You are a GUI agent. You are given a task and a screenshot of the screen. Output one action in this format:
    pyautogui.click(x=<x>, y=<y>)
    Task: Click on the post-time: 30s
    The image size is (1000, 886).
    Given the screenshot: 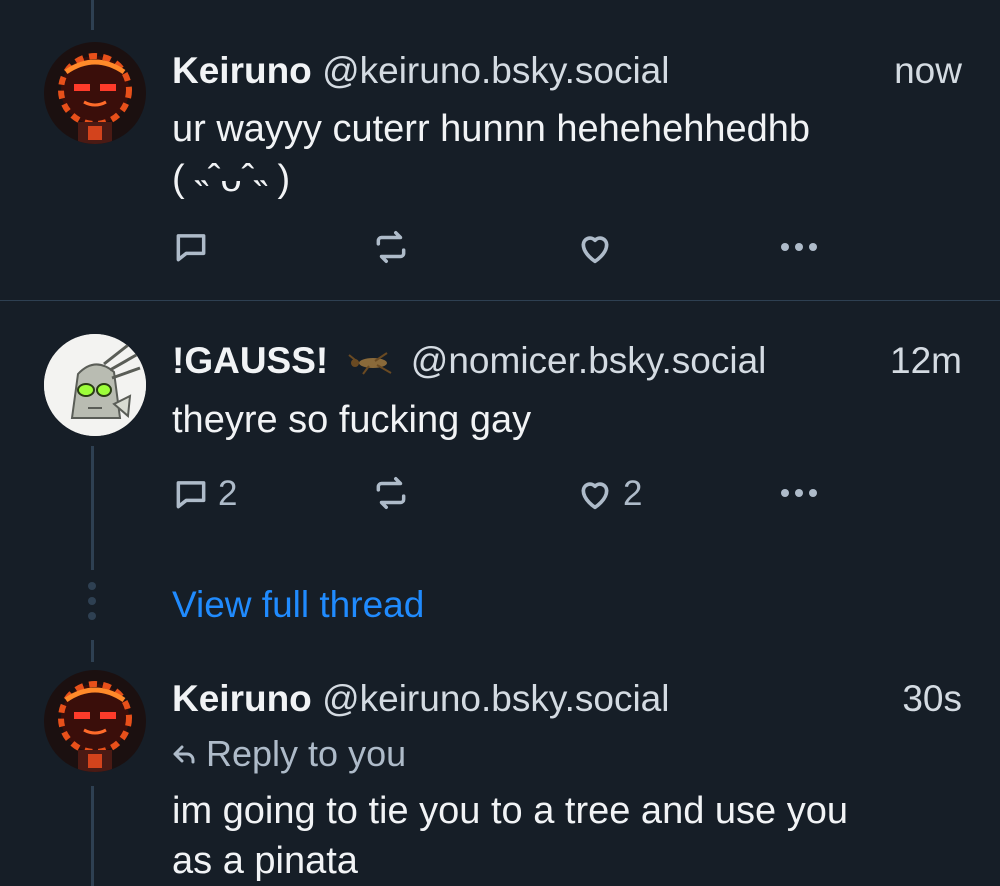 What is the action you would take?
    pyautogui.click(x=932, y=699)
    